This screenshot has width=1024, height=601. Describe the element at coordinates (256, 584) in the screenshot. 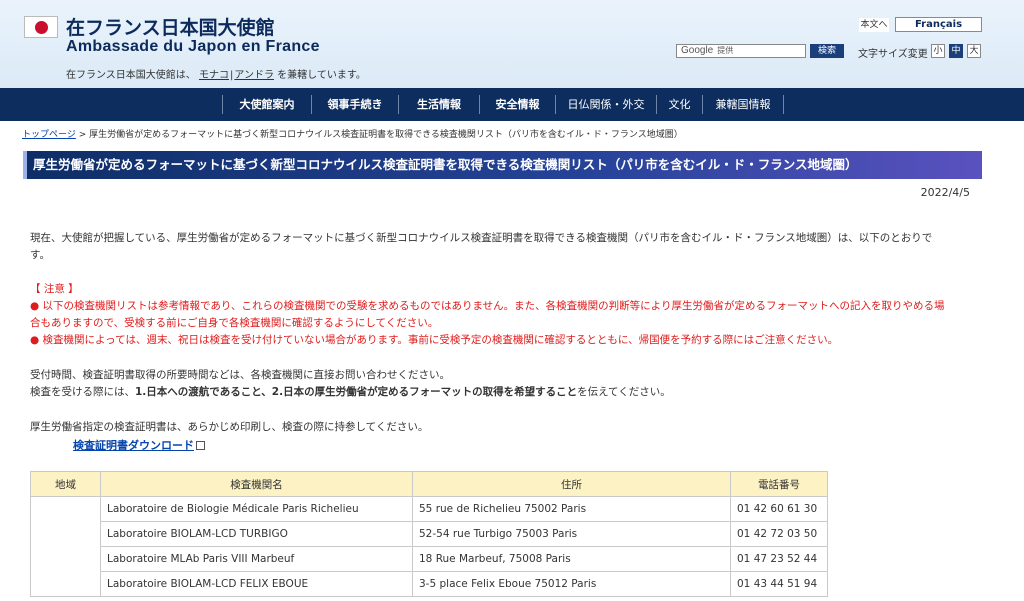

I see `lab-name-cell: Laboratoire BIOLAM-LCD FELIX EBOUE` at that location.